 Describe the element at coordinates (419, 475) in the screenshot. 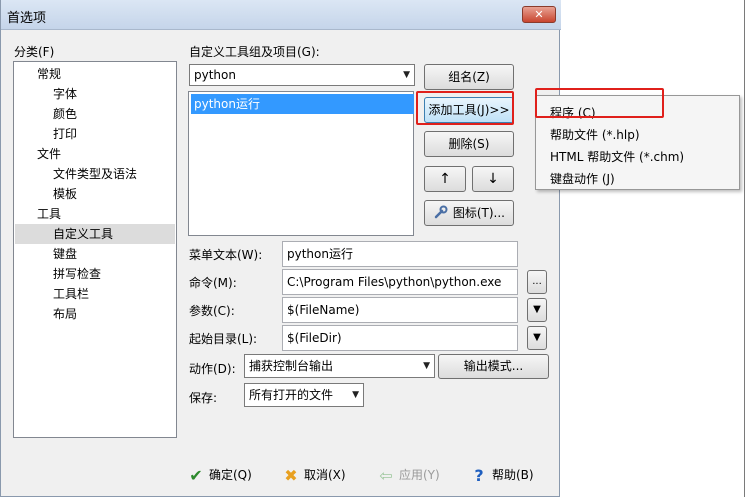

I see `apply-label: 应用(Y)` at that location.